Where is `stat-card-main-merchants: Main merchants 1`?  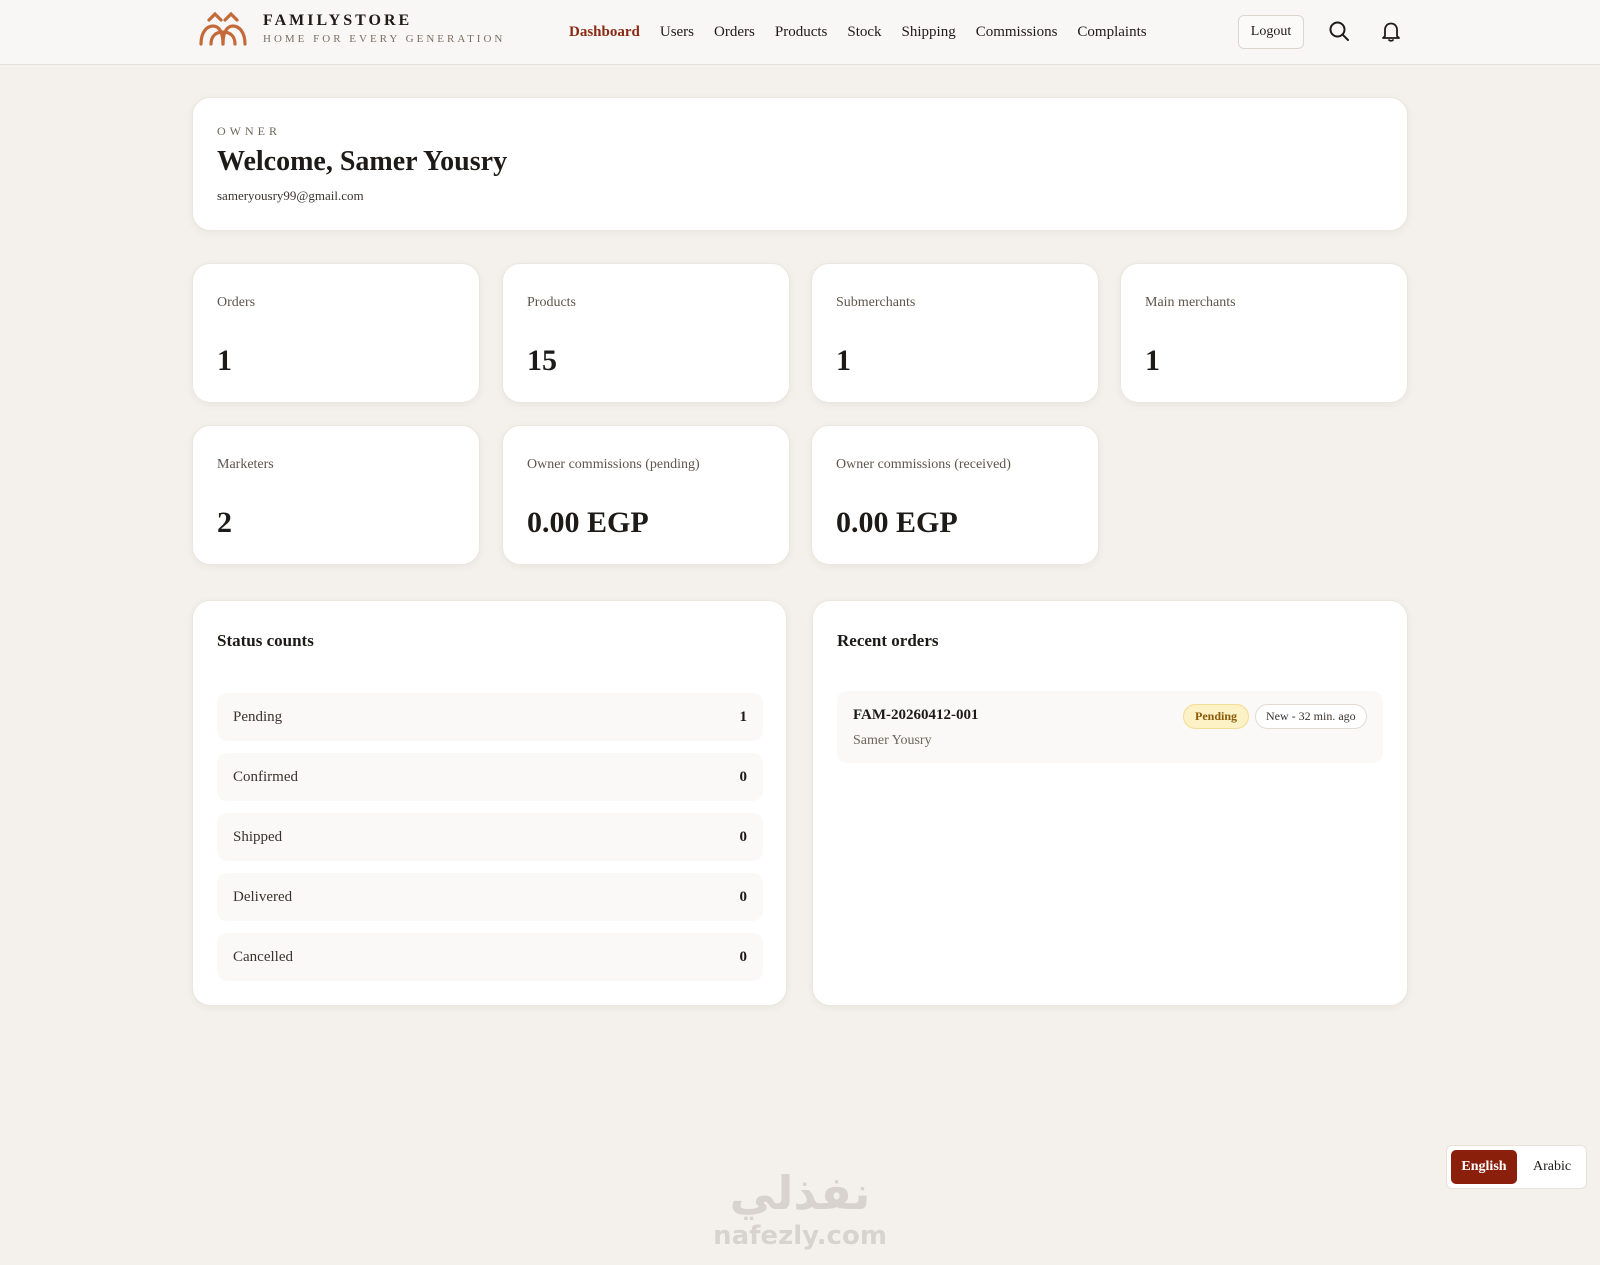 stat-card-main-merchants: Main merchants 1 is located at coordinates (1264, 333).